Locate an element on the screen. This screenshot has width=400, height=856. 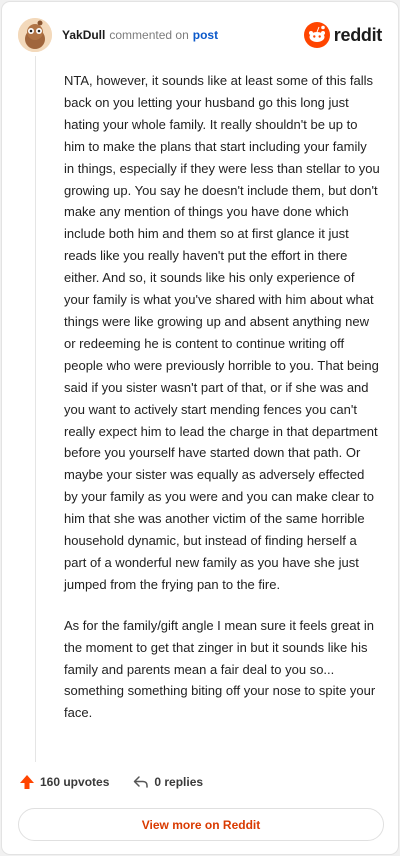
reddit-logo-icon is located at coordinates (316, 35).